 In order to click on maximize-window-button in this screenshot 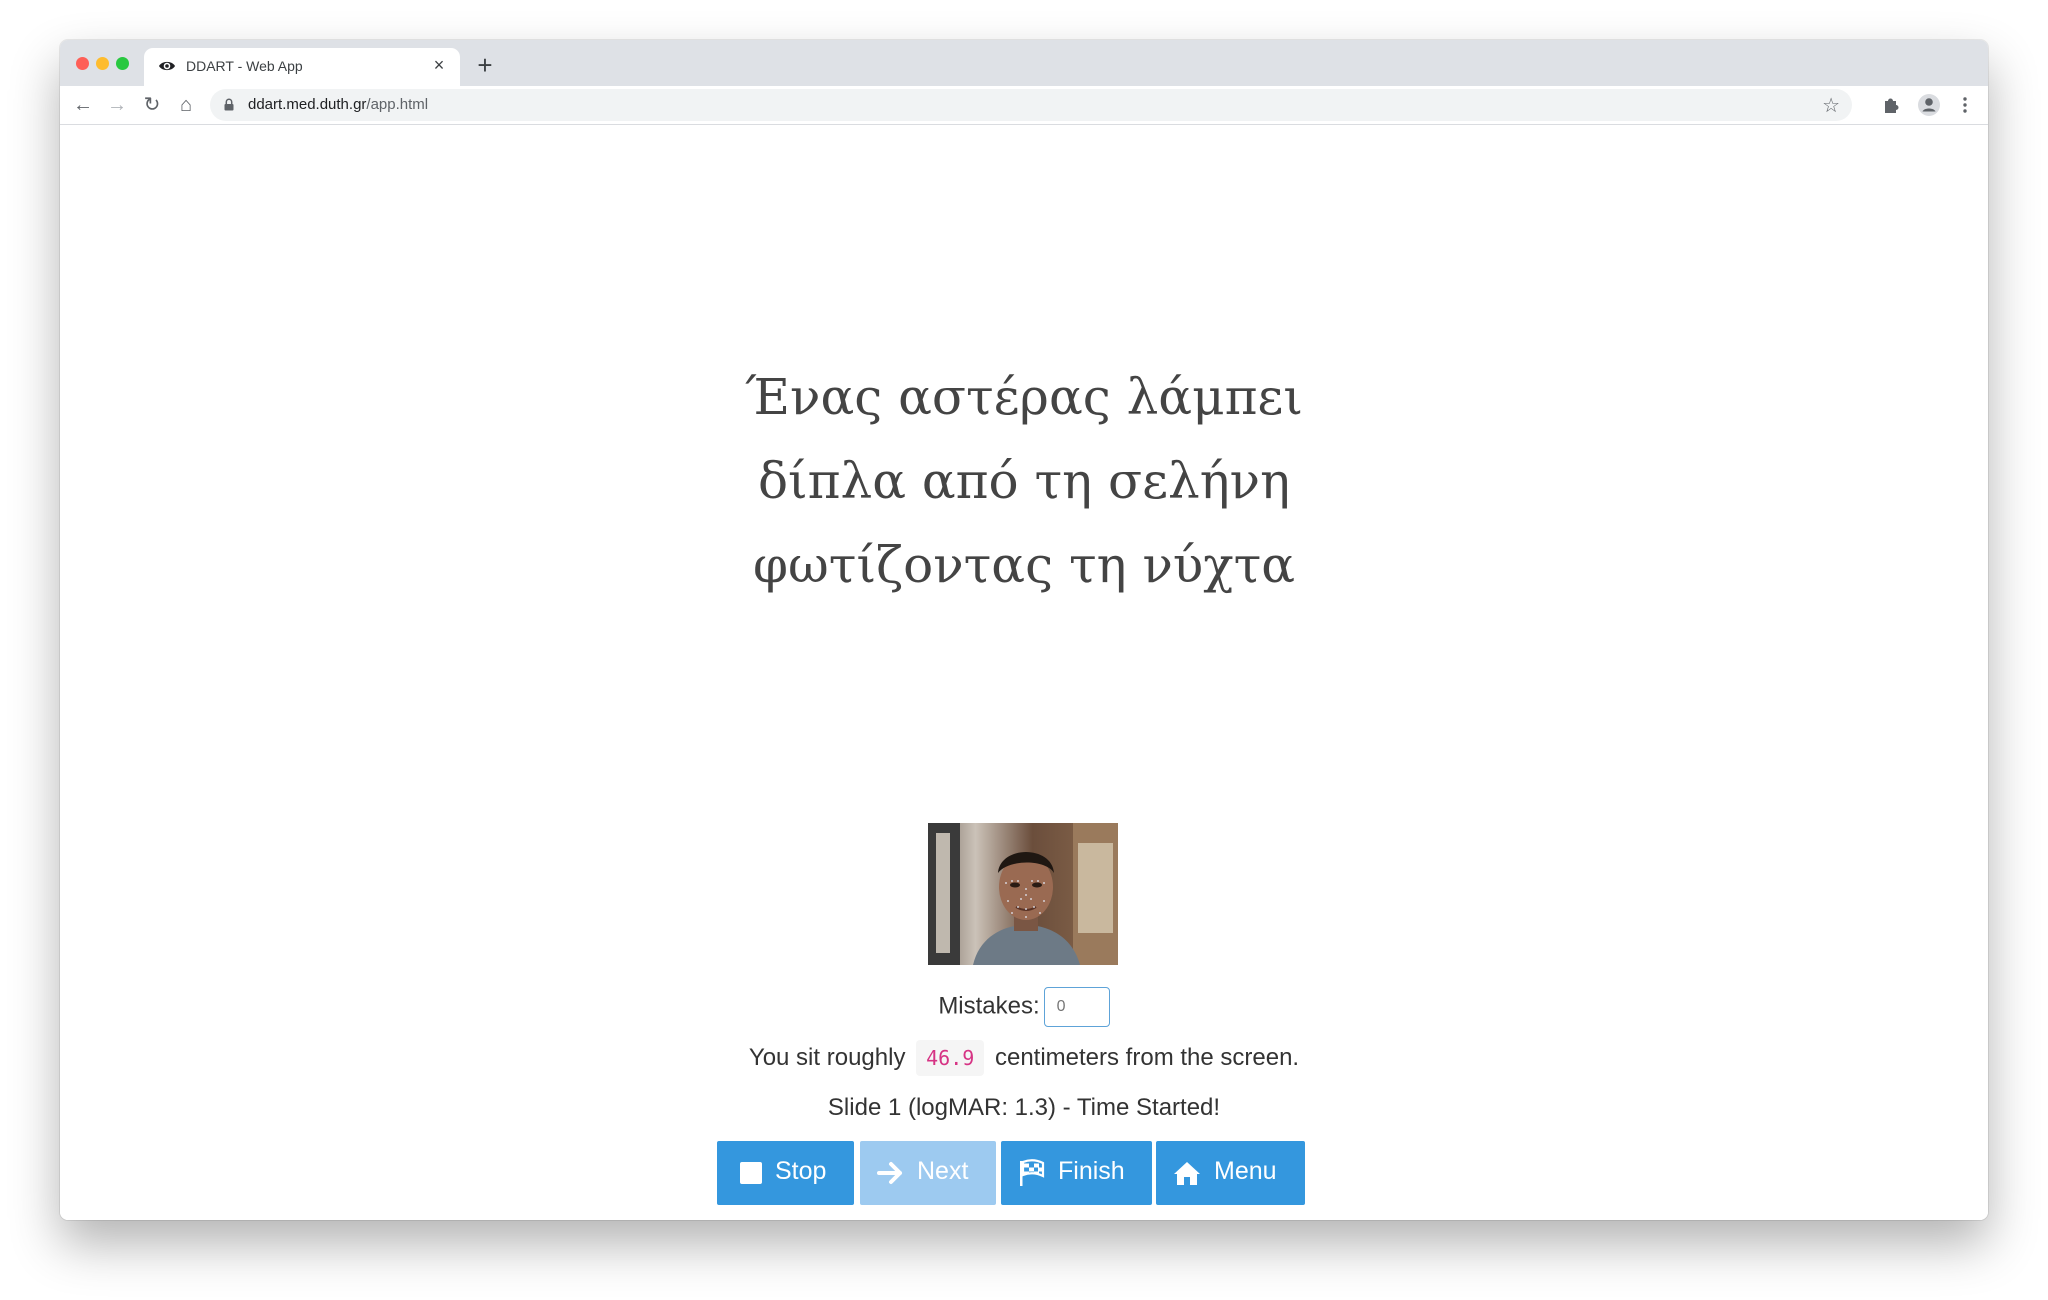, I will do `click(122, 63)`.